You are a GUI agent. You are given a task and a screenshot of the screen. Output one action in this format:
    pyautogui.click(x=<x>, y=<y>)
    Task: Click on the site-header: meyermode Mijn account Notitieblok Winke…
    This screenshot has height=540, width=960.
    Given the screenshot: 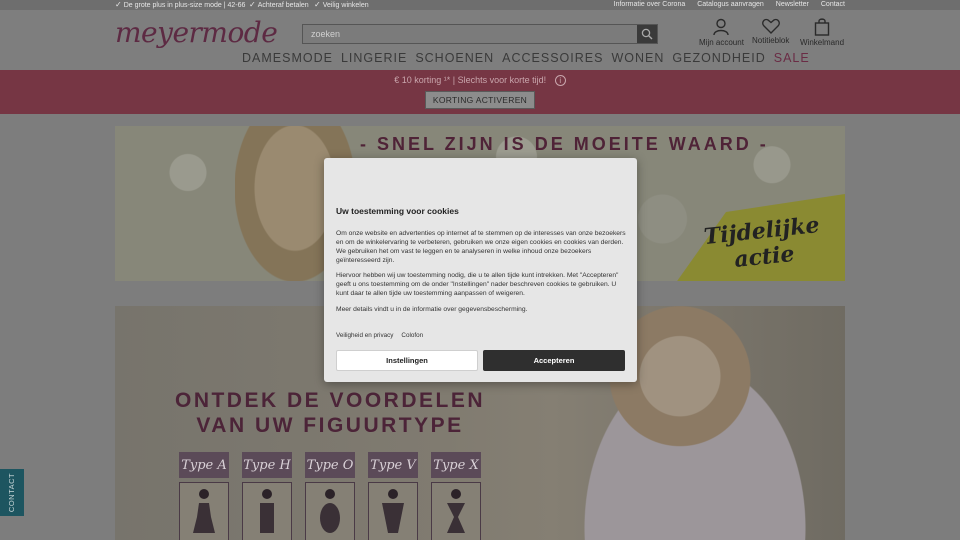 What is the action you would take?
    pyautogui.click(x=480, y=40)
    